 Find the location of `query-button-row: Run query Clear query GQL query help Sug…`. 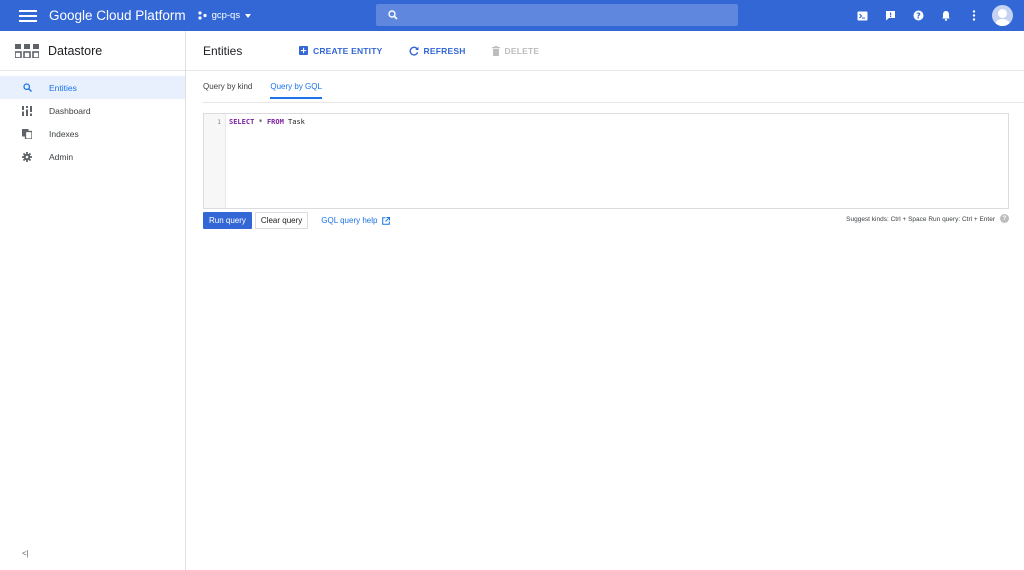

query-button-row: Run query Clear query GQL query help Sug… is located at coordinates (606, 220).